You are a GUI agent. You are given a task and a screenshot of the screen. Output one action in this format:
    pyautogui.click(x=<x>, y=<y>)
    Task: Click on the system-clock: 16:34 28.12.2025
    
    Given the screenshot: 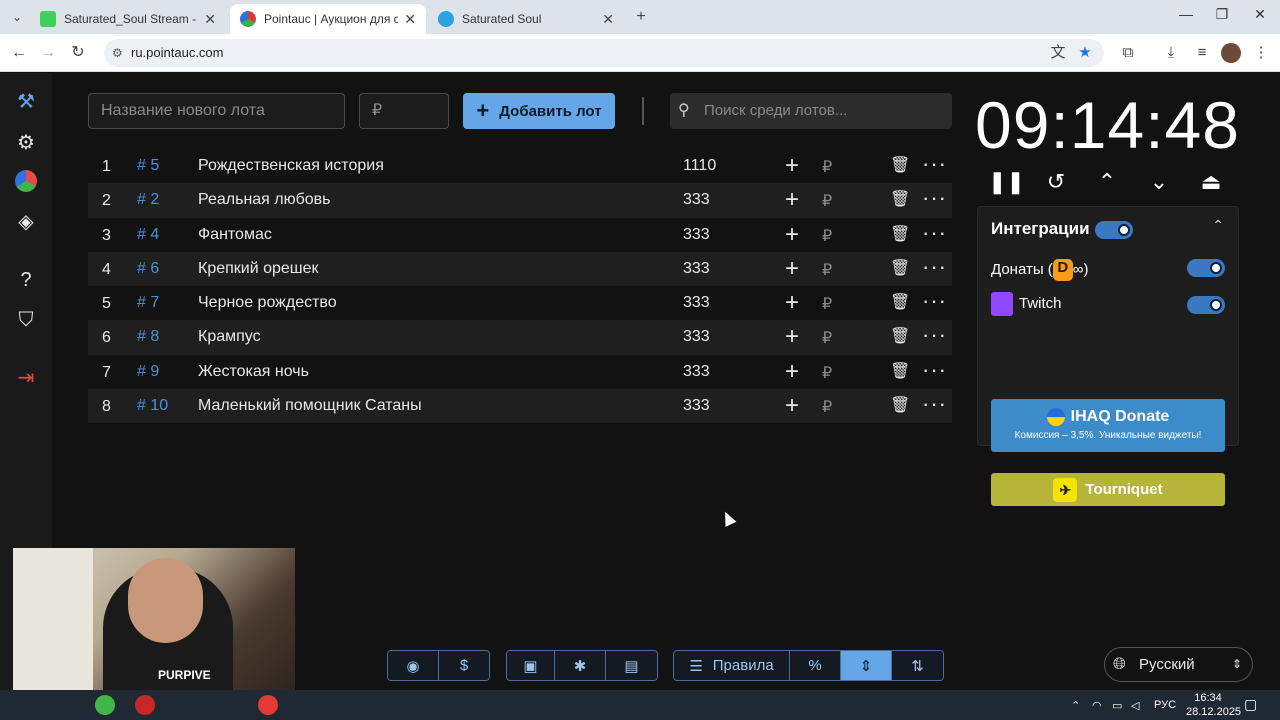 What is the action you would take?
    pyautogui.click(x=1213, y=704)
    